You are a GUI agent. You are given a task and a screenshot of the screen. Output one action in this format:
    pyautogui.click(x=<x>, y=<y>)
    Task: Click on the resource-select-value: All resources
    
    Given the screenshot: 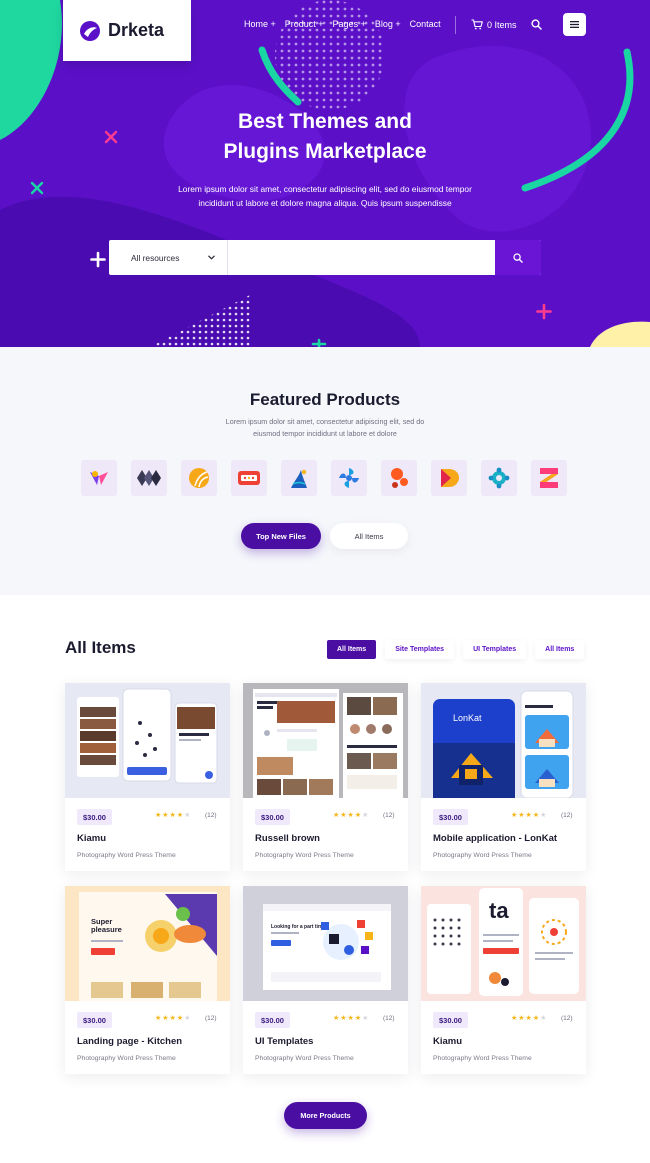 What is the action you would take?
    pyautogui.click(x=155, y=257)
    